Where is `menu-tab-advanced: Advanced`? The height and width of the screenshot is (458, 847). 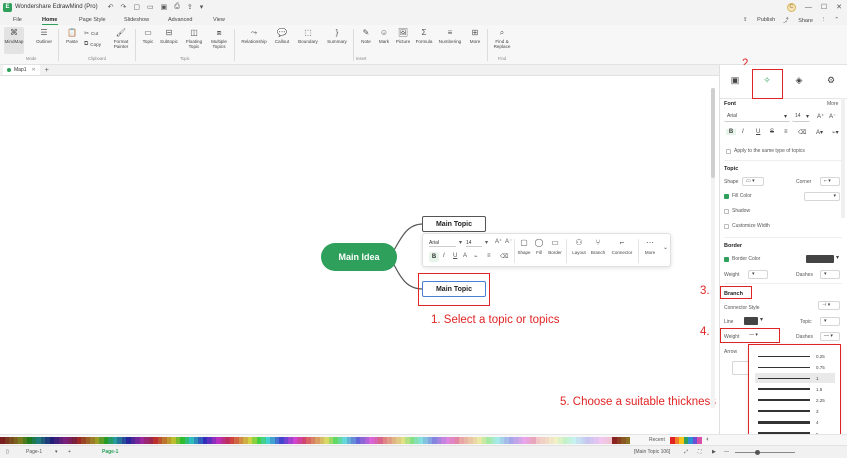
menu-tab-advanced: Advanced is located at coordinates (180, 20).